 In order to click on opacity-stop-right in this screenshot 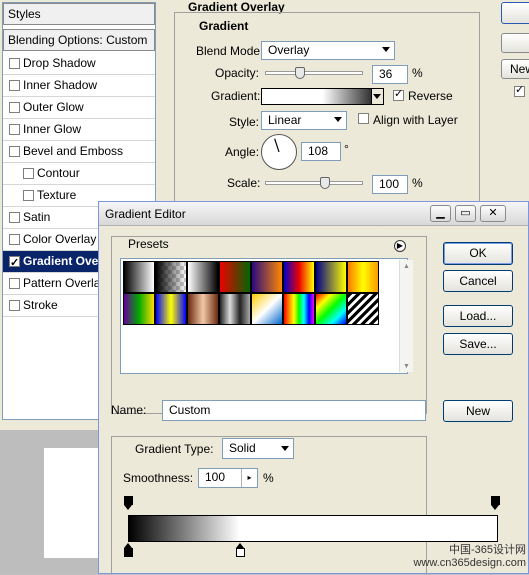, I will do `click(495, 503)`.